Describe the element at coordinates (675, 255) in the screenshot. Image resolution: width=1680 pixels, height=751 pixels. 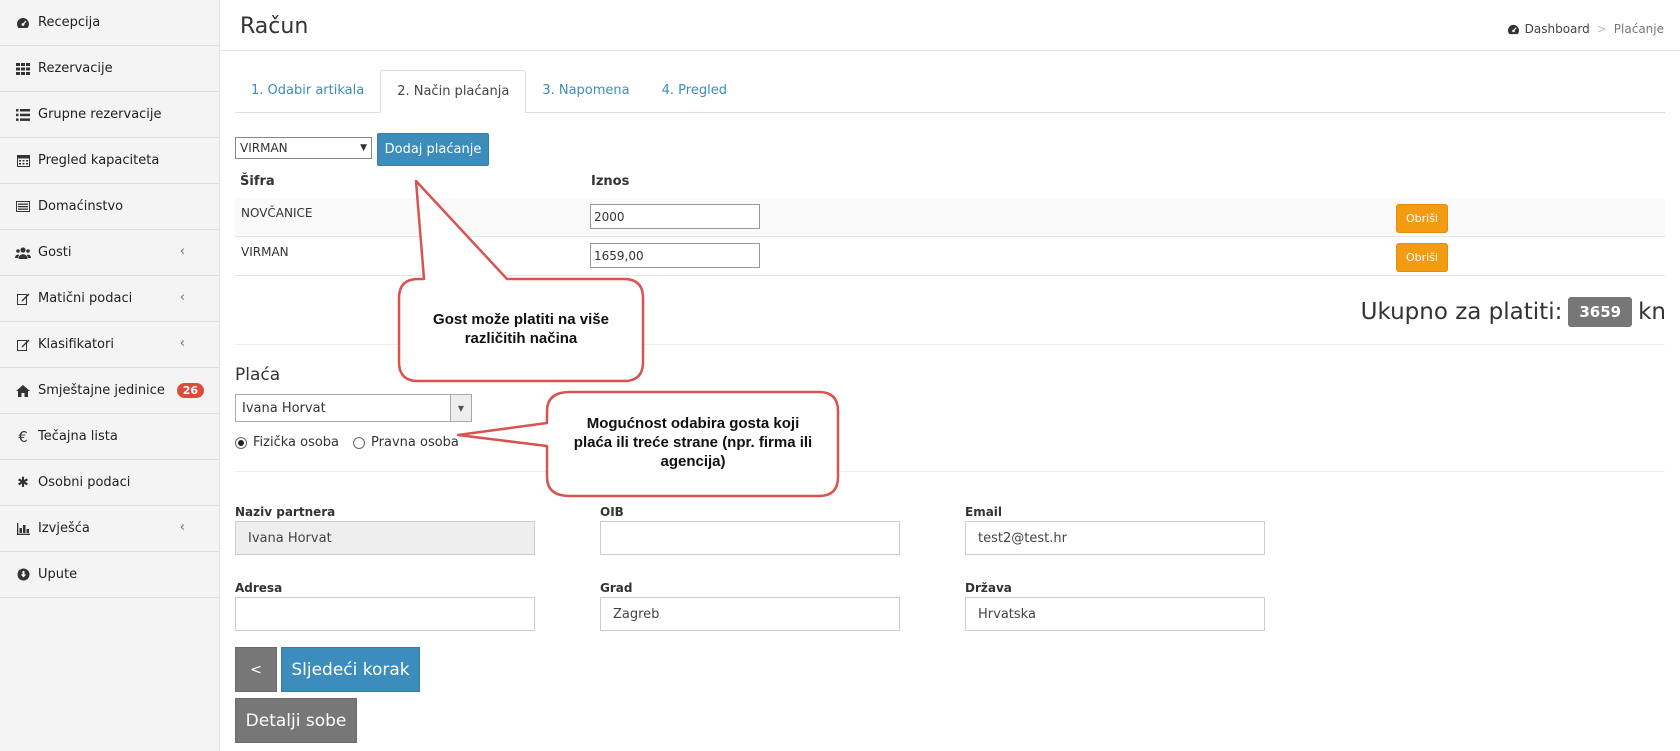
I see `amount-input: 1659,00` at that location.